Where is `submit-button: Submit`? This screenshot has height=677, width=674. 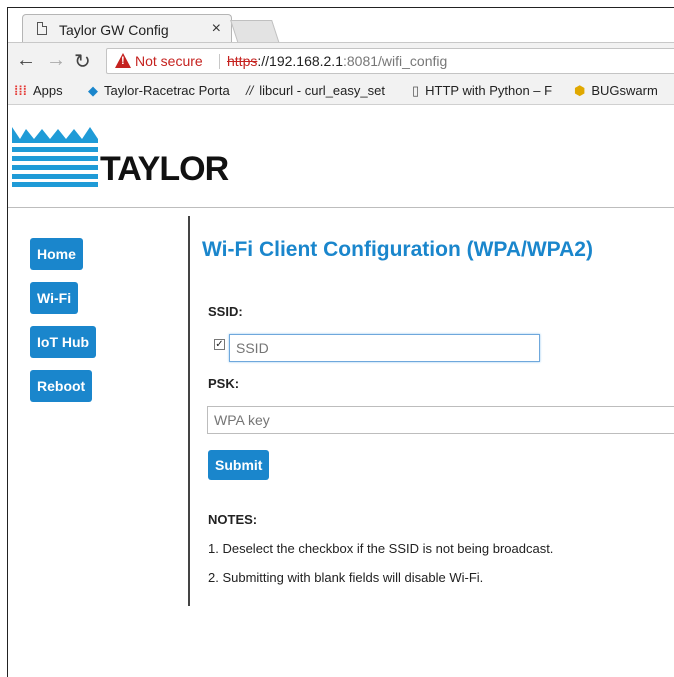 submit-button: Submit is located at coordinates (239, 465).